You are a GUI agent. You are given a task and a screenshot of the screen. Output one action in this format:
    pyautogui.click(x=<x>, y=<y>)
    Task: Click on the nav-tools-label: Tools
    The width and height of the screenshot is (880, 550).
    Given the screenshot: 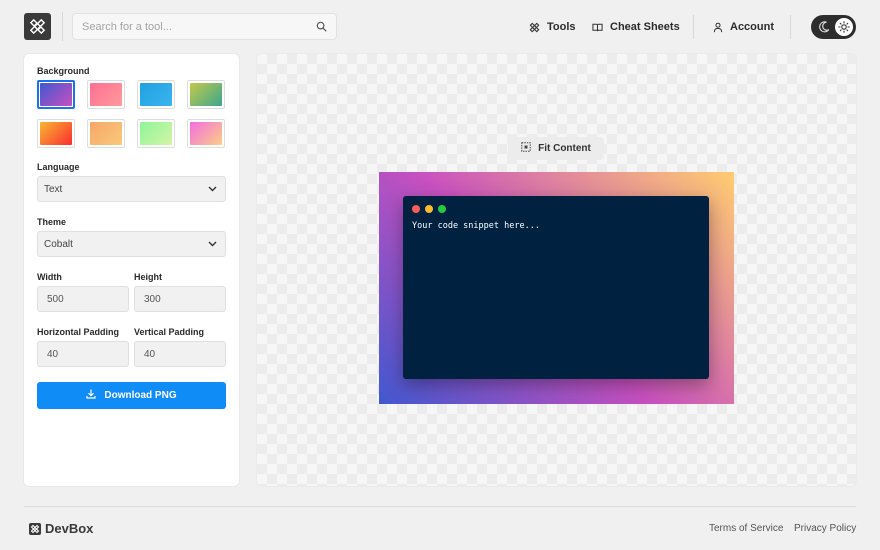 What is the action you would take?
    pyautogui.click(x=561, y=27)
    